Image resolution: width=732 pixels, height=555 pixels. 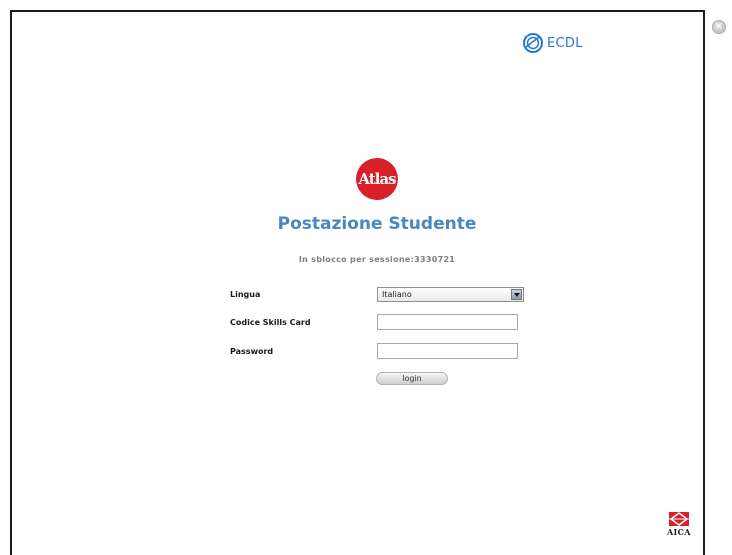 I want to click on aica-logo: AICA, so click(x=679, y=524).